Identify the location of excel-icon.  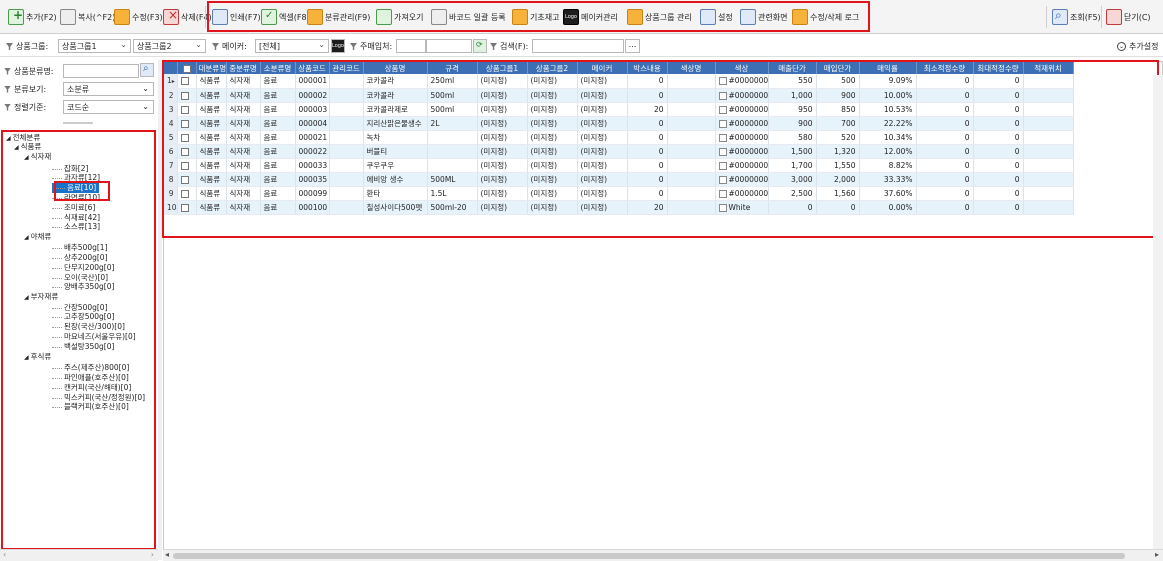
(269, 17).